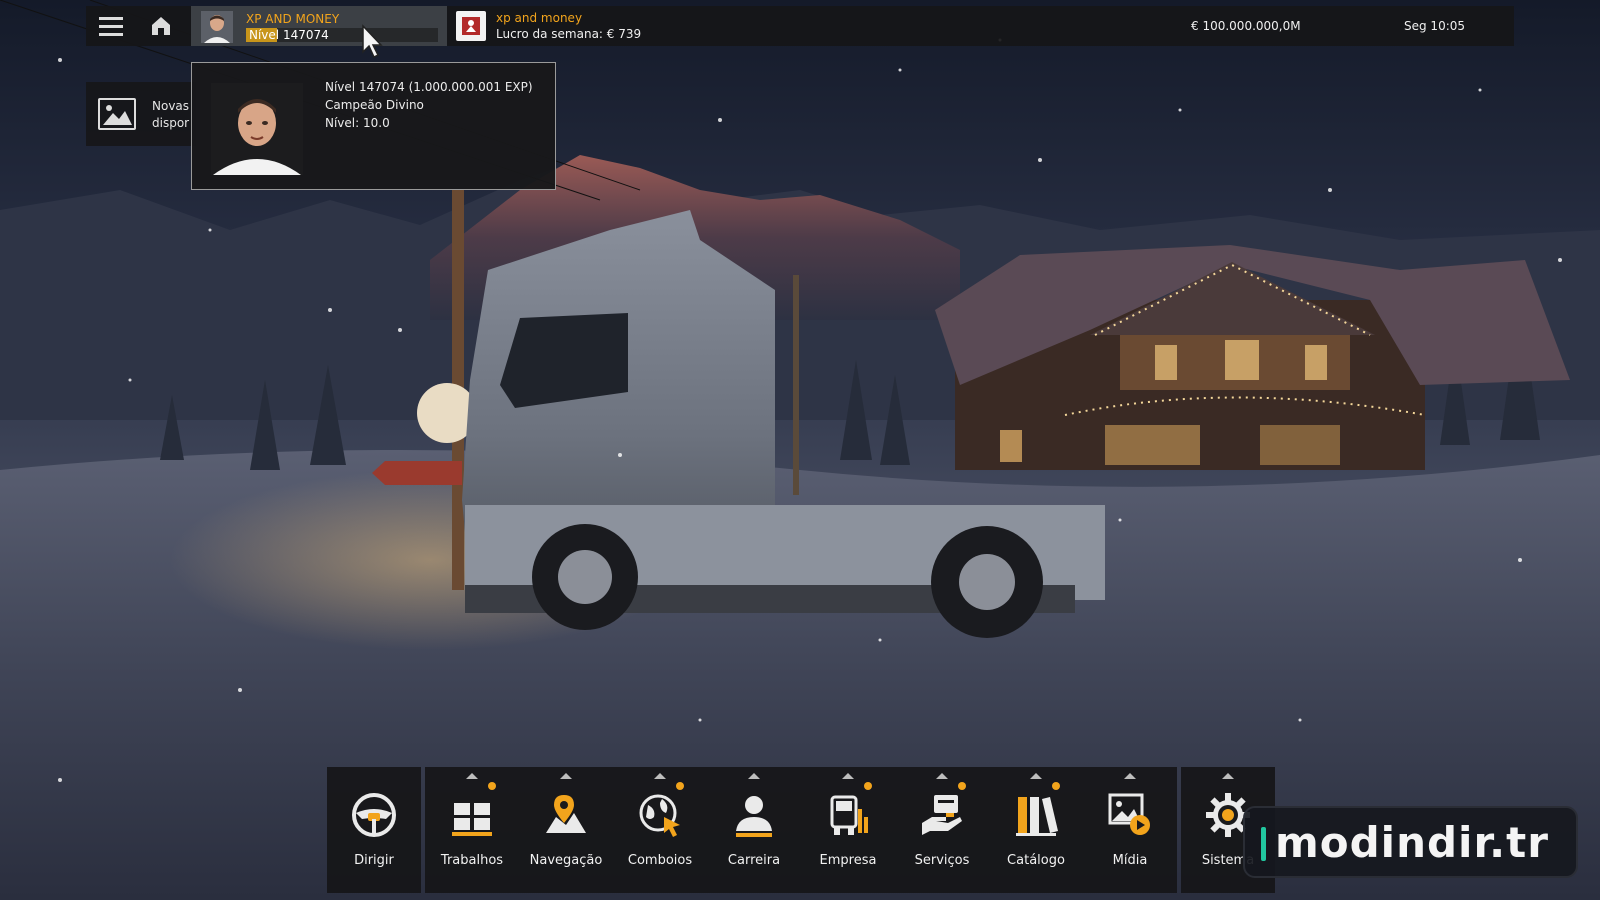  What do you see at coordinates (566, 814) in the screenshot?
I see `map-pin-icon` at bounding box center [566, 814].